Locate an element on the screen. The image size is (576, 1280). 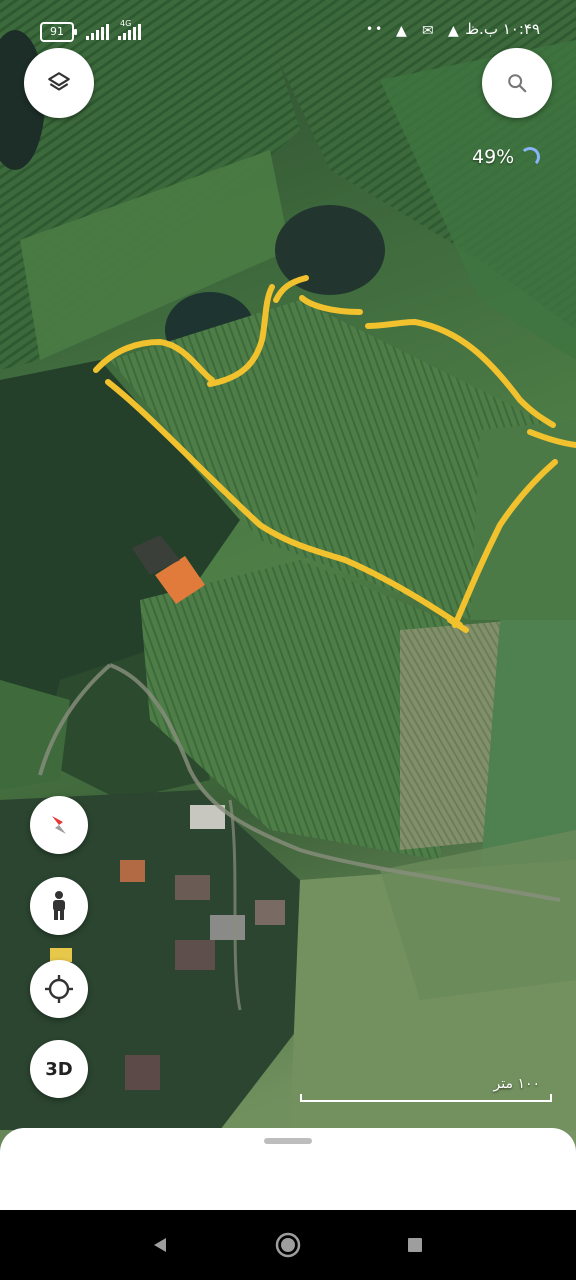
recents-button is located at coordinates (415, 1245).